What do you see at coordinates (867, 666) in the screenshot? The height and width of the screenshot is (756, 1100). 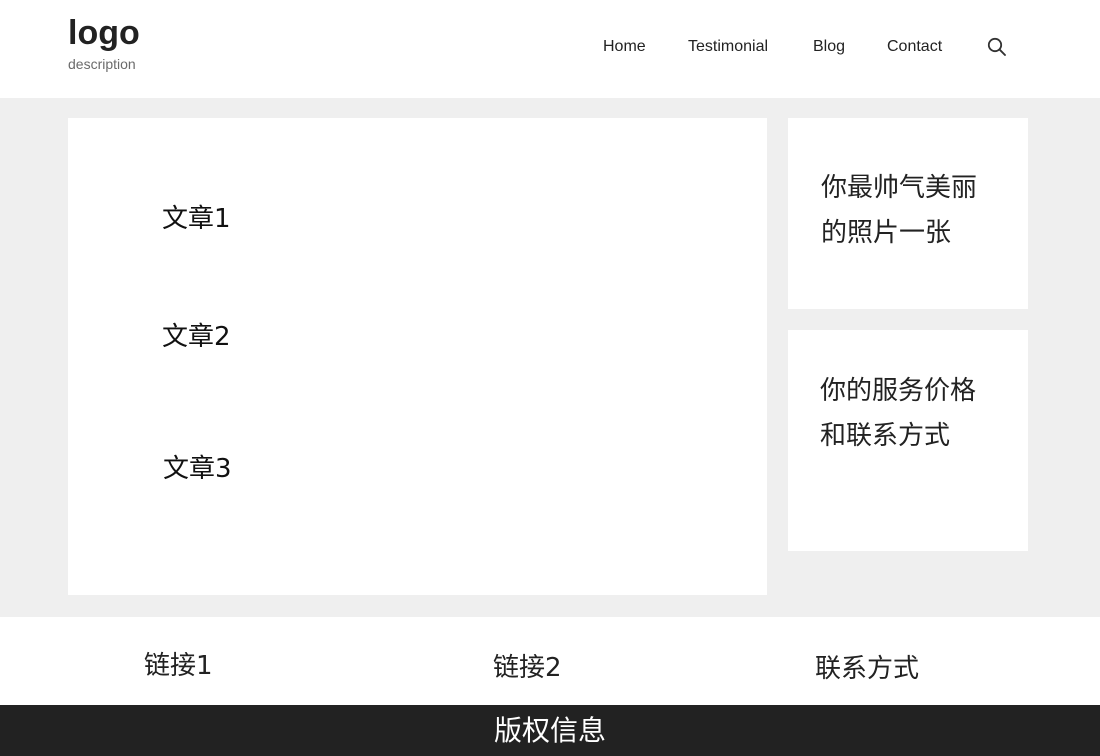 I see `footer-link-contact: 联系方式` at bounding box center [867, 666].